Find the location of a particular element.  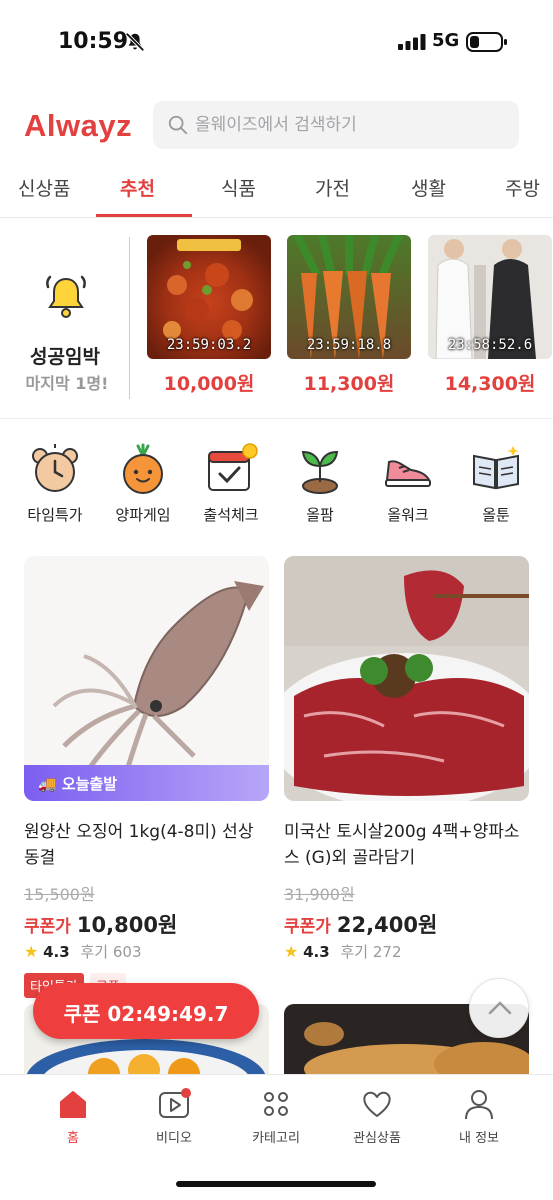

tab-living: 생활 is located at coordinates (428, 187).